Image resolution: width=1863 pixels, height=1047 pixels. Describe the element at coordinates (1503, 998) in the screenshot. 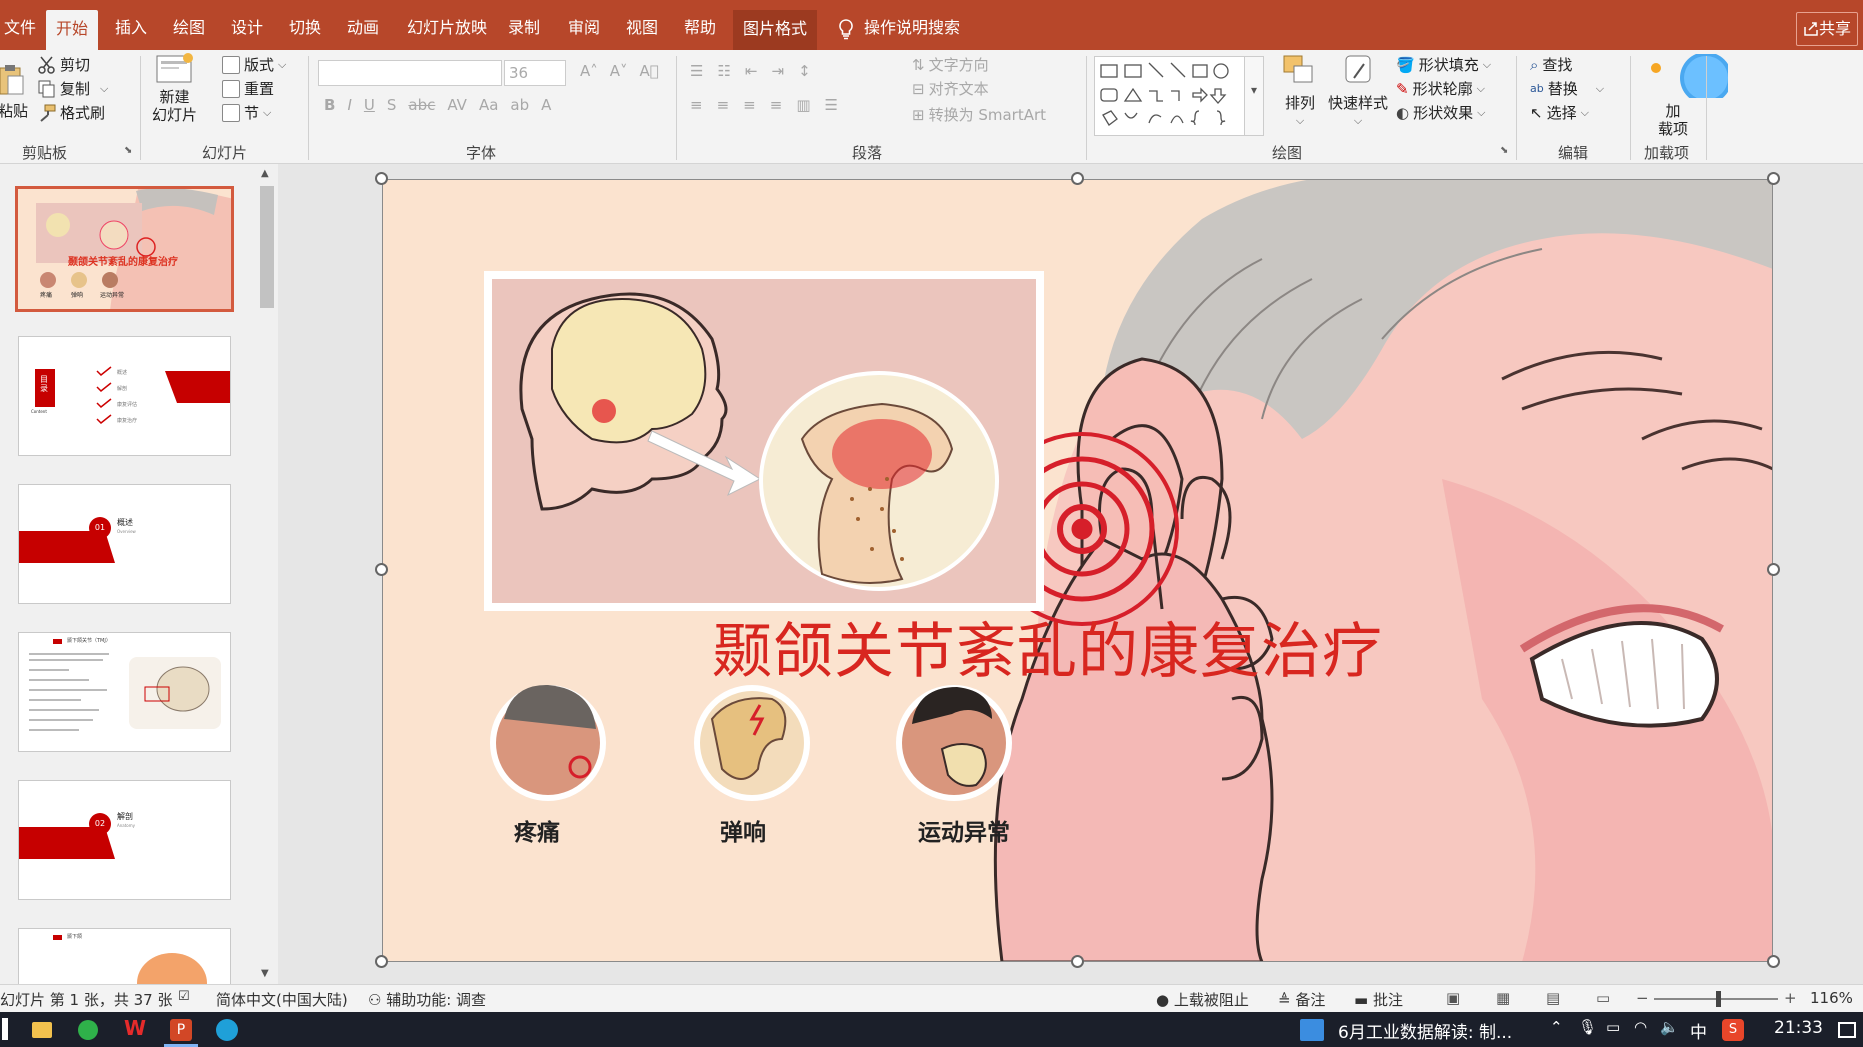

I see `slide-sorter-icon: ▦` at that location.